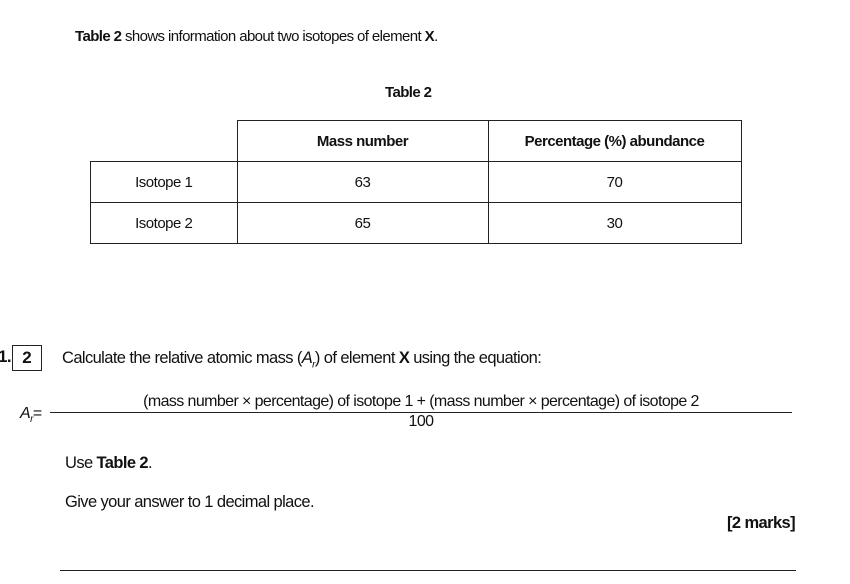 The height and width of the screenshot is (584, 850). Describe the element at coordinates (761, 523) in the screenshot. I see `marks-label: [2 marks]` at that location.